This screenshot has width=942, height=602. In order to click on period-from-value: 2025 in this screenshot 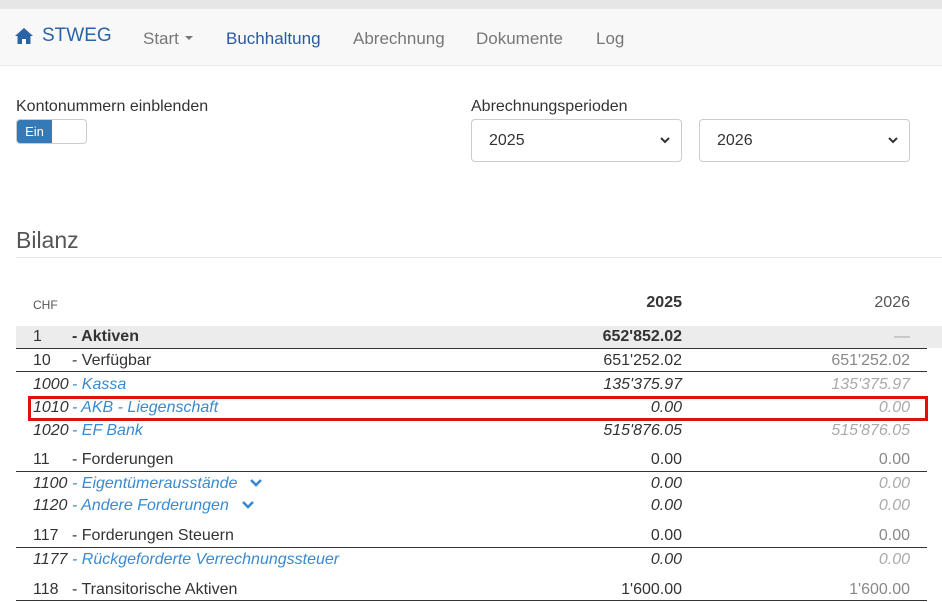, I will do `click(507, 140)`.